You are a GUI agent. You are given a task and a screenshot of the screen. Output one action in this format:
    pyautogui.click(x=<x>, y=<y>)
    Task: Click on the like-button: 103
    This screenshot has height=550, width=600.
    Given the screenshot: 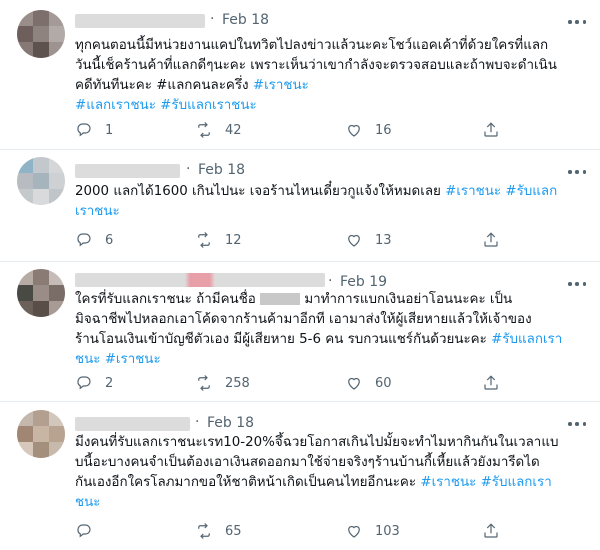 What is the action you would take?
    pyautogui.click(x=372, y=531)
    